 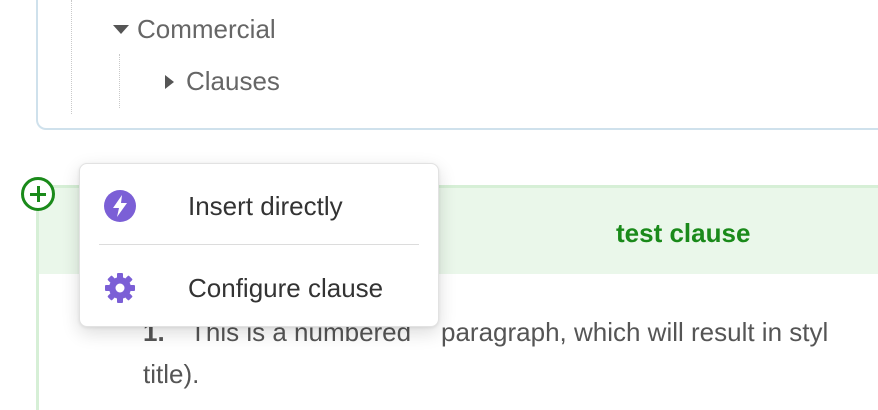 What do you see at coordinates (233, 81) in the screenshot?
I see `tree-item-label: Clauses` at bounding box center [233, 81].